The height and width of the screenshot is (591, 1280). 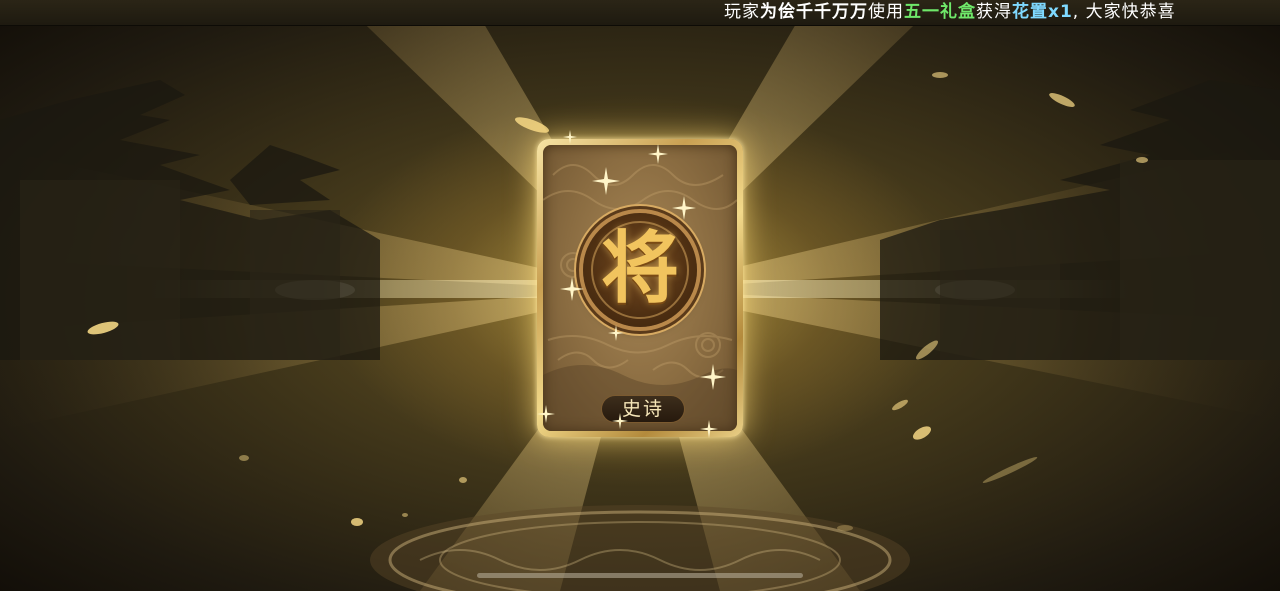 I want to click on announcement-player-name: 为侩千千万万, so click(x=814, y=12).